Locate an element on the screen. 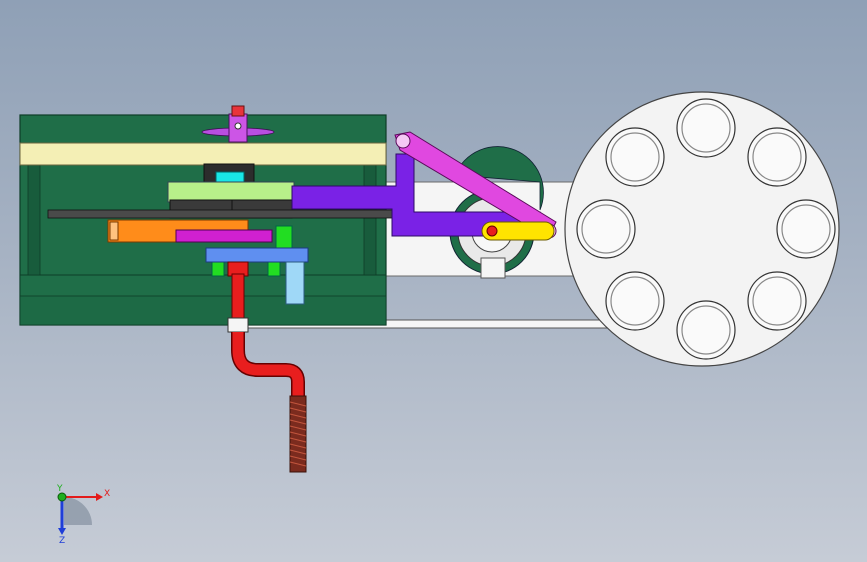  magenta-spacer is located at coordinates (224, 236).